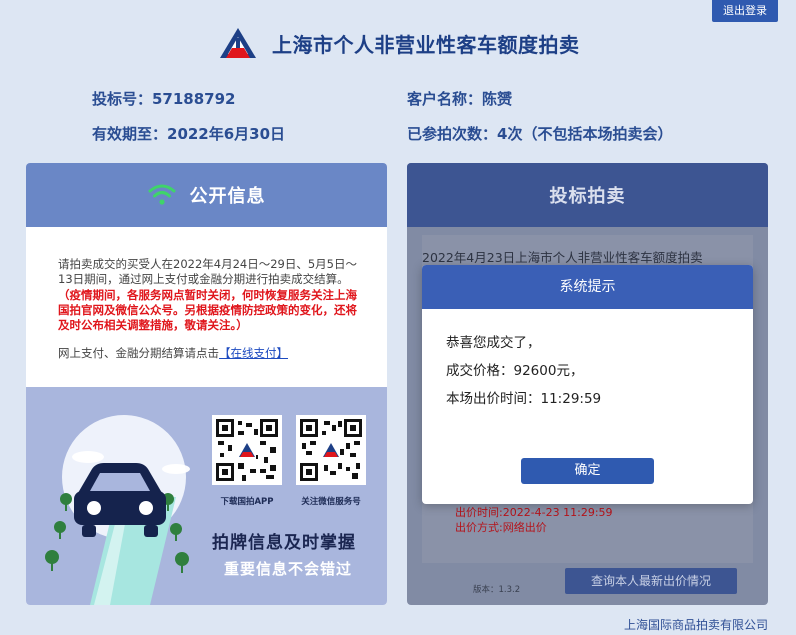 The height and width of the screenshot is (635, 796). What do you see at coordinates (164, 99) in the screenshot?
I see `bid-number: 投标号：57188792` at bounding box center [164, 99].